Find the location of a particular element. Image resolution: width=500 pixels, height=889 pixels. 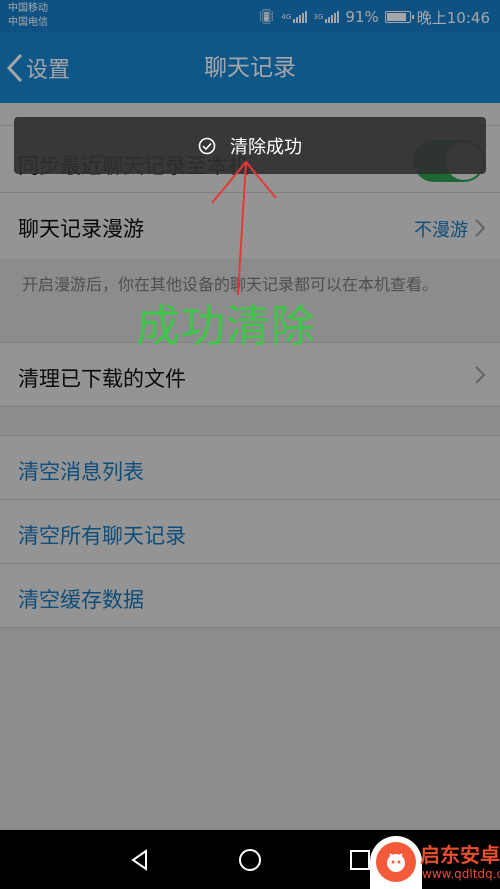

square-recents-icon is located at coordinates (360, 859).